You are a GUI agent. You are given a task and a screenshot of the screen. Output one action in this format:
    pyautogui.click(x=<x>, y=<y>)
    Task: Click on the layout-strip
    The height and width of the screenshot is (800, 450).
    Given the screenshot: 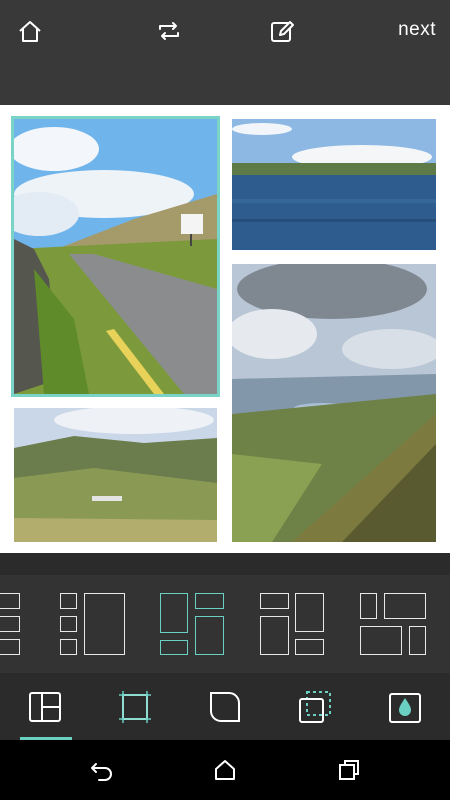 What is the action you would take?
    pyautogui.click(x=225, y=624)
    